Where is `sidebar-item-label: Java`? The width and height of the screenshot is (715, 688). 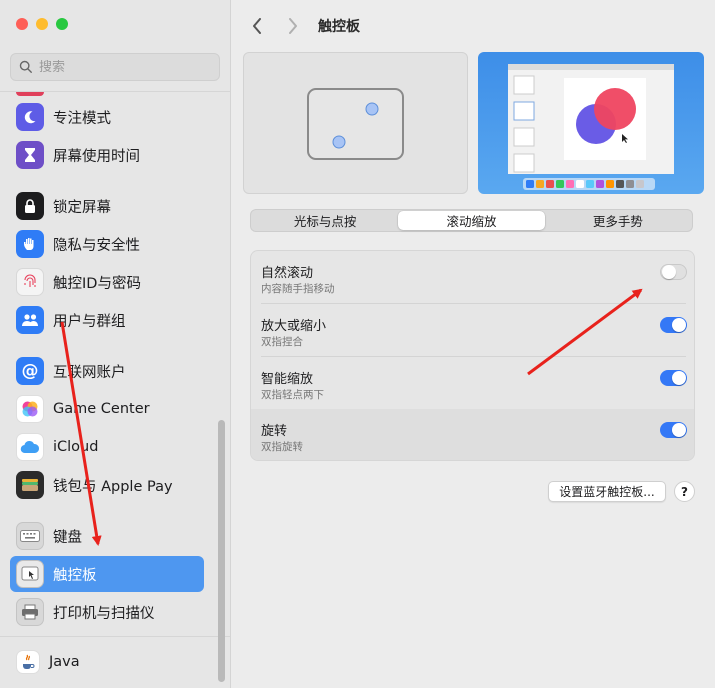
sidebar-item-label: Java is located at coordinates (64, 662).